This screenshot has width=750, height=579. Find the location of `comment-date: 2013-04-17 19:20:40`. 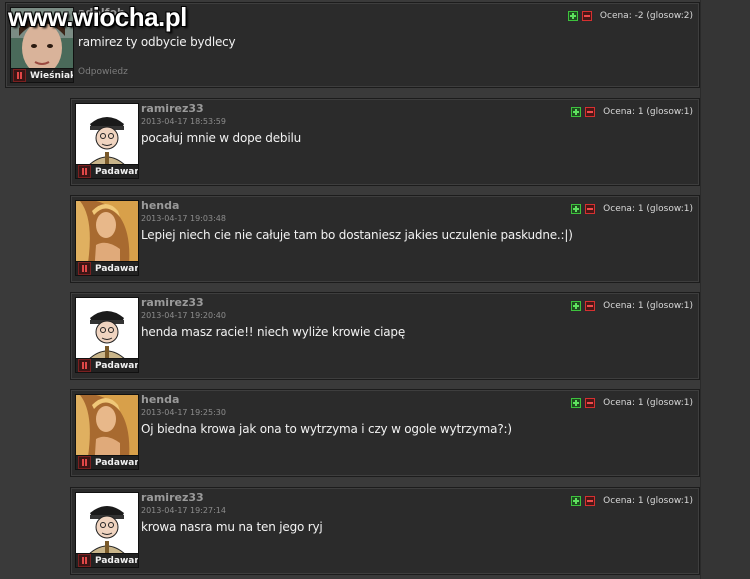

comment-date: 2013-04-17 19:20:40 is located at coordinates (183, 315).